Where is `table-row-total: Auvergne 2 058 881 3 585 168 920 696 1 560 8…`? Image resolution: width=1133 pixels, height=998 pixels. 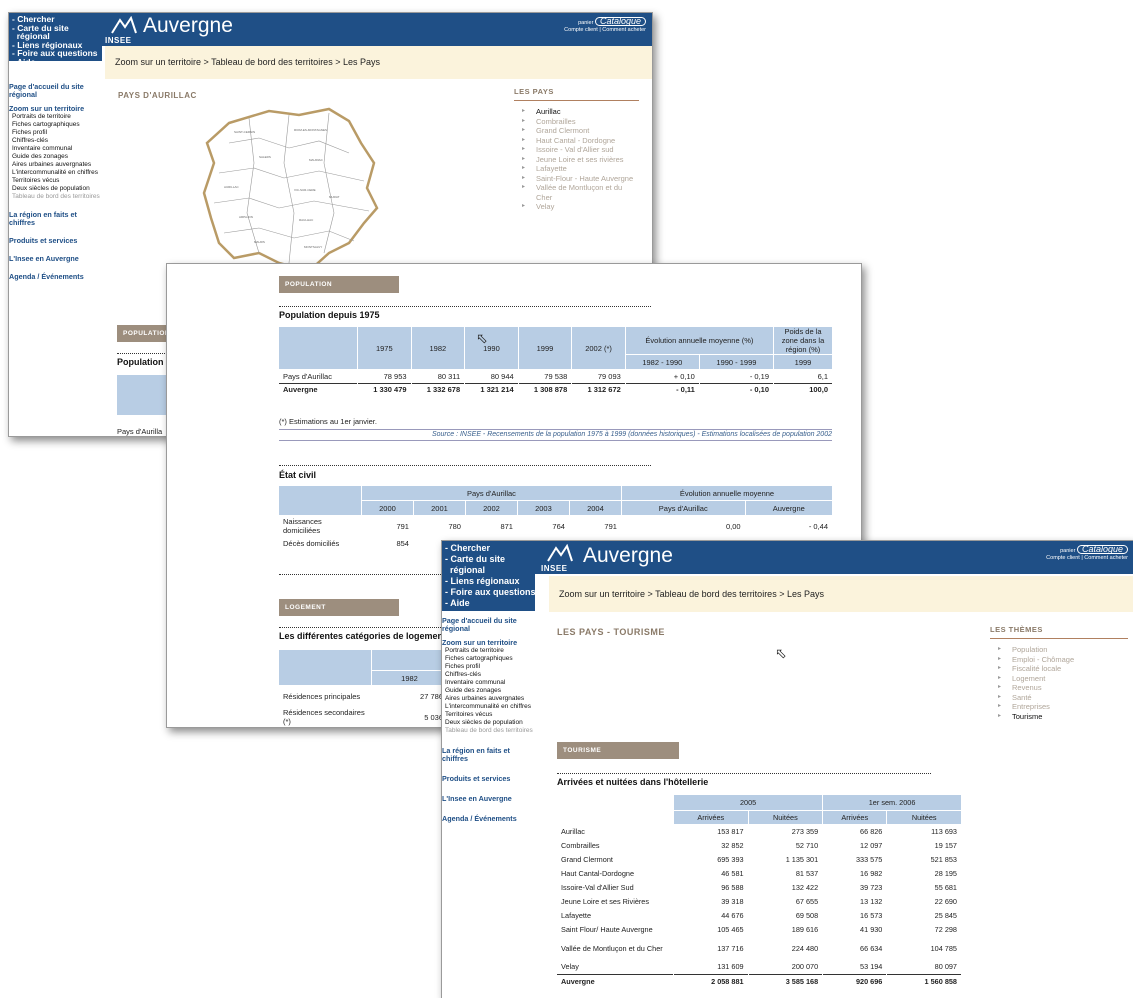
table-row-total: Auvergne 2 058 881 3 585 168 920 696 1 560 8… is located at coordinates (759, 980).